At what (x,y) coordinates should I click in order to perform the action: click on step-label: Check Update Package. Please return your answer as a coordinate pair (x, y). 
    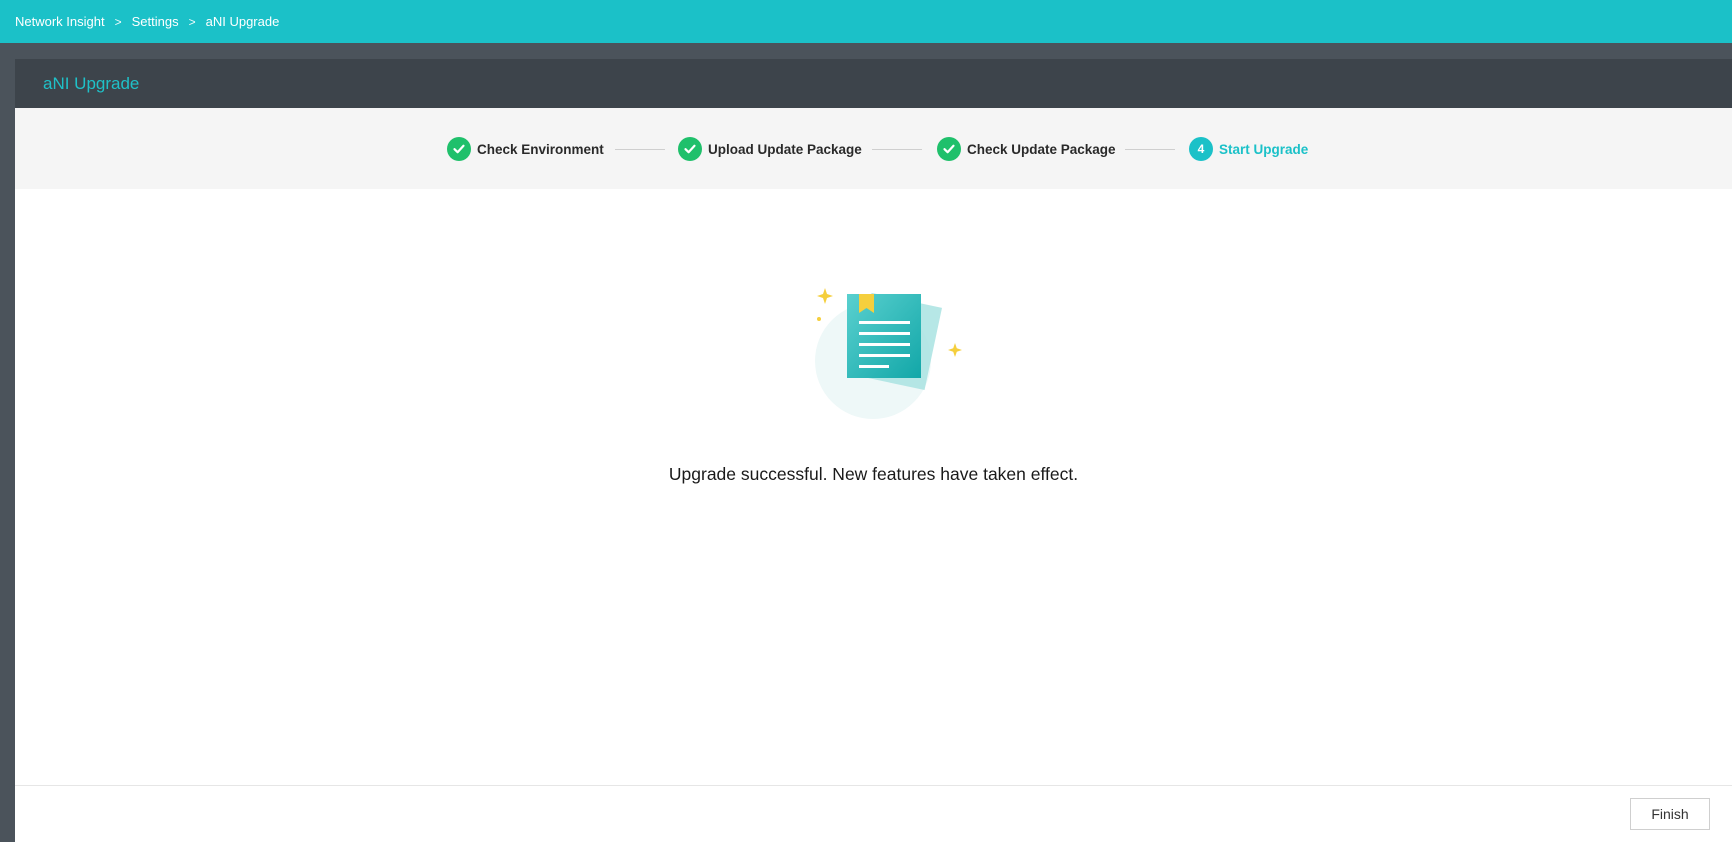
    Looking at the image, I should click on (1041, 149).